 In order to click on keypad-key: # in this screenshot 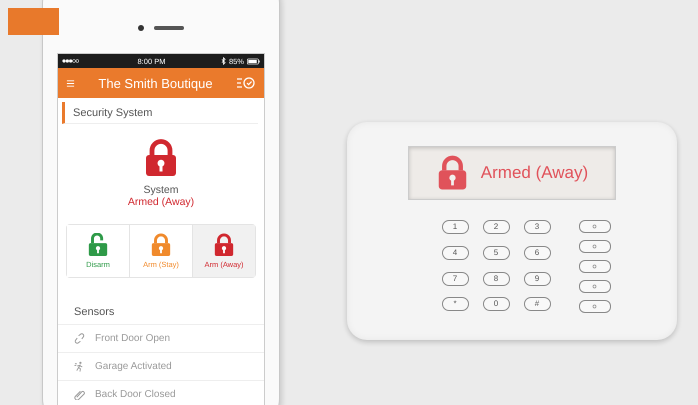, I will do `click(537, 304)`.